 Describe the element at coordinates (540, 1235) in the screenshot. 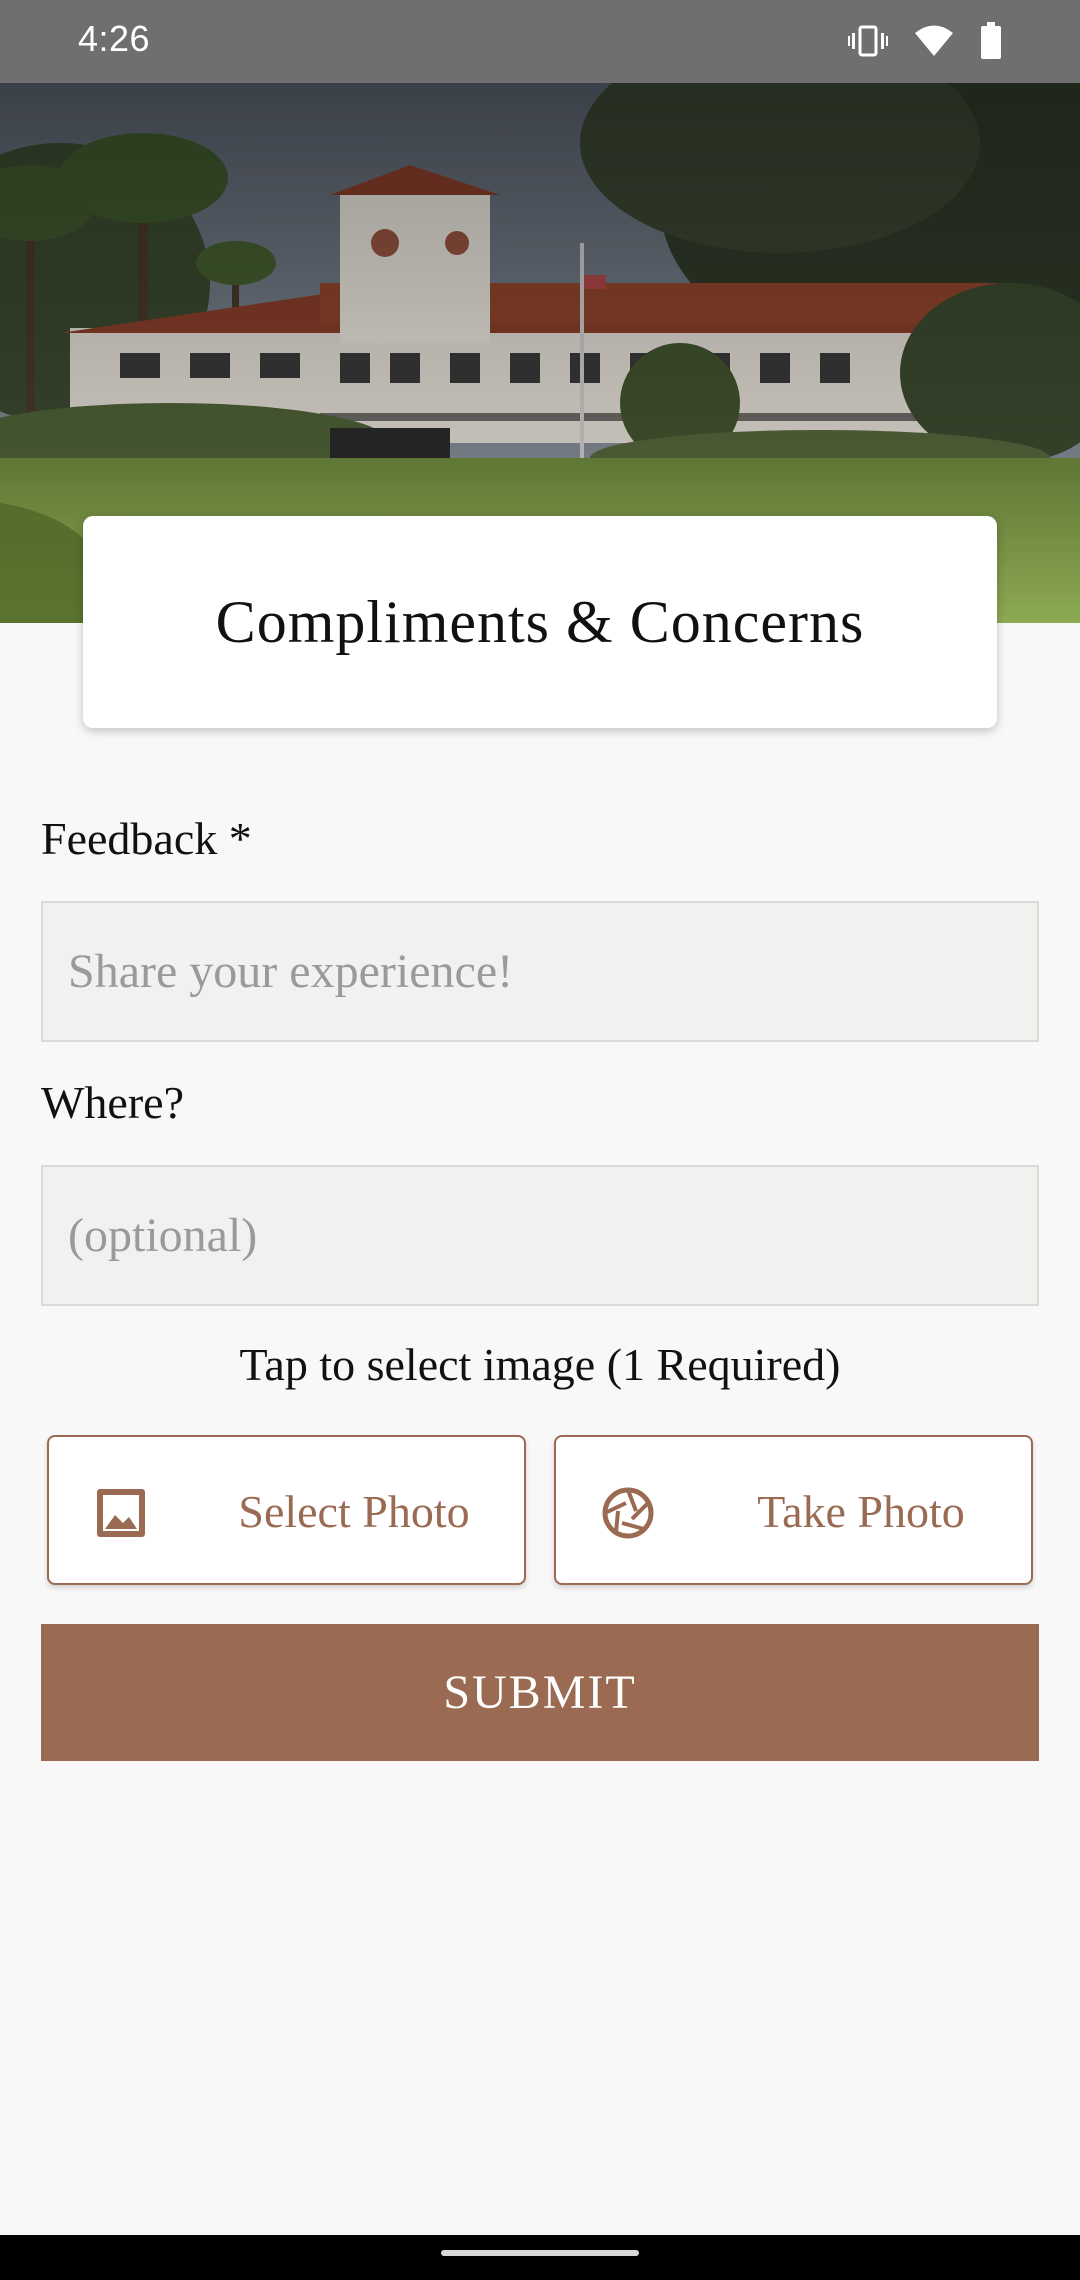

I see `where-input` at that location.